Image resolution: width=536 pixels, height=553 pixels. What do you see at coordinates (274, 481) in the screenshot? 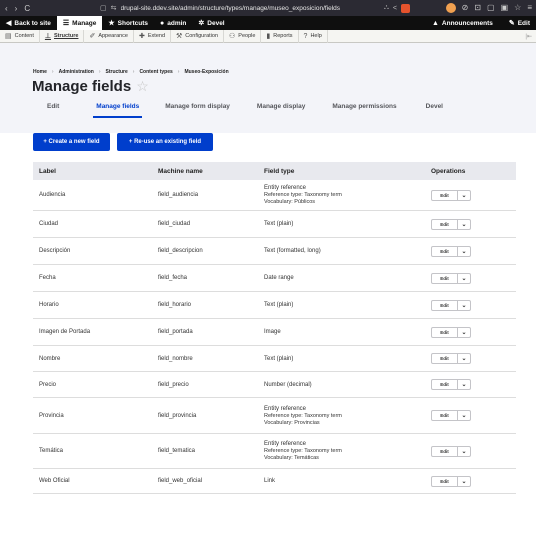
I see `table-row: Web Oficial field_web_oficial Link Edit ⌄` at bounding box center [274, 481].